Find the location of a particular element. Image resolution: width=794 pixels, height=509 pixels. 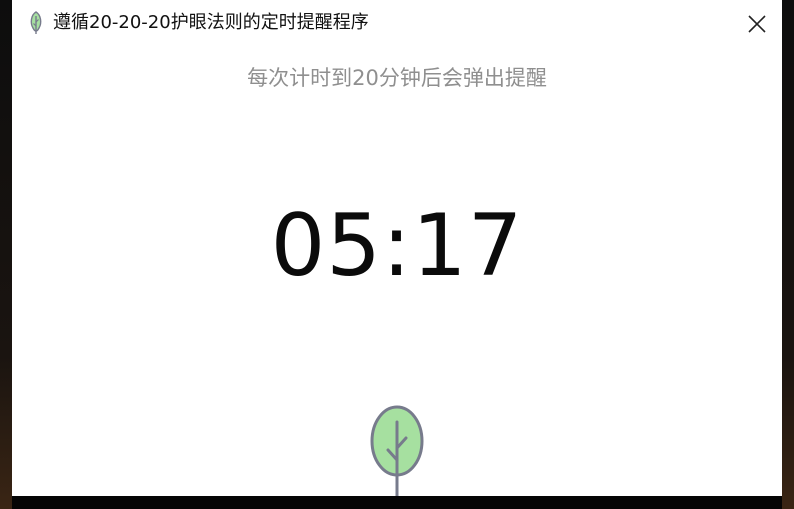

desktop-background-right is located at coordinates (788, 254).